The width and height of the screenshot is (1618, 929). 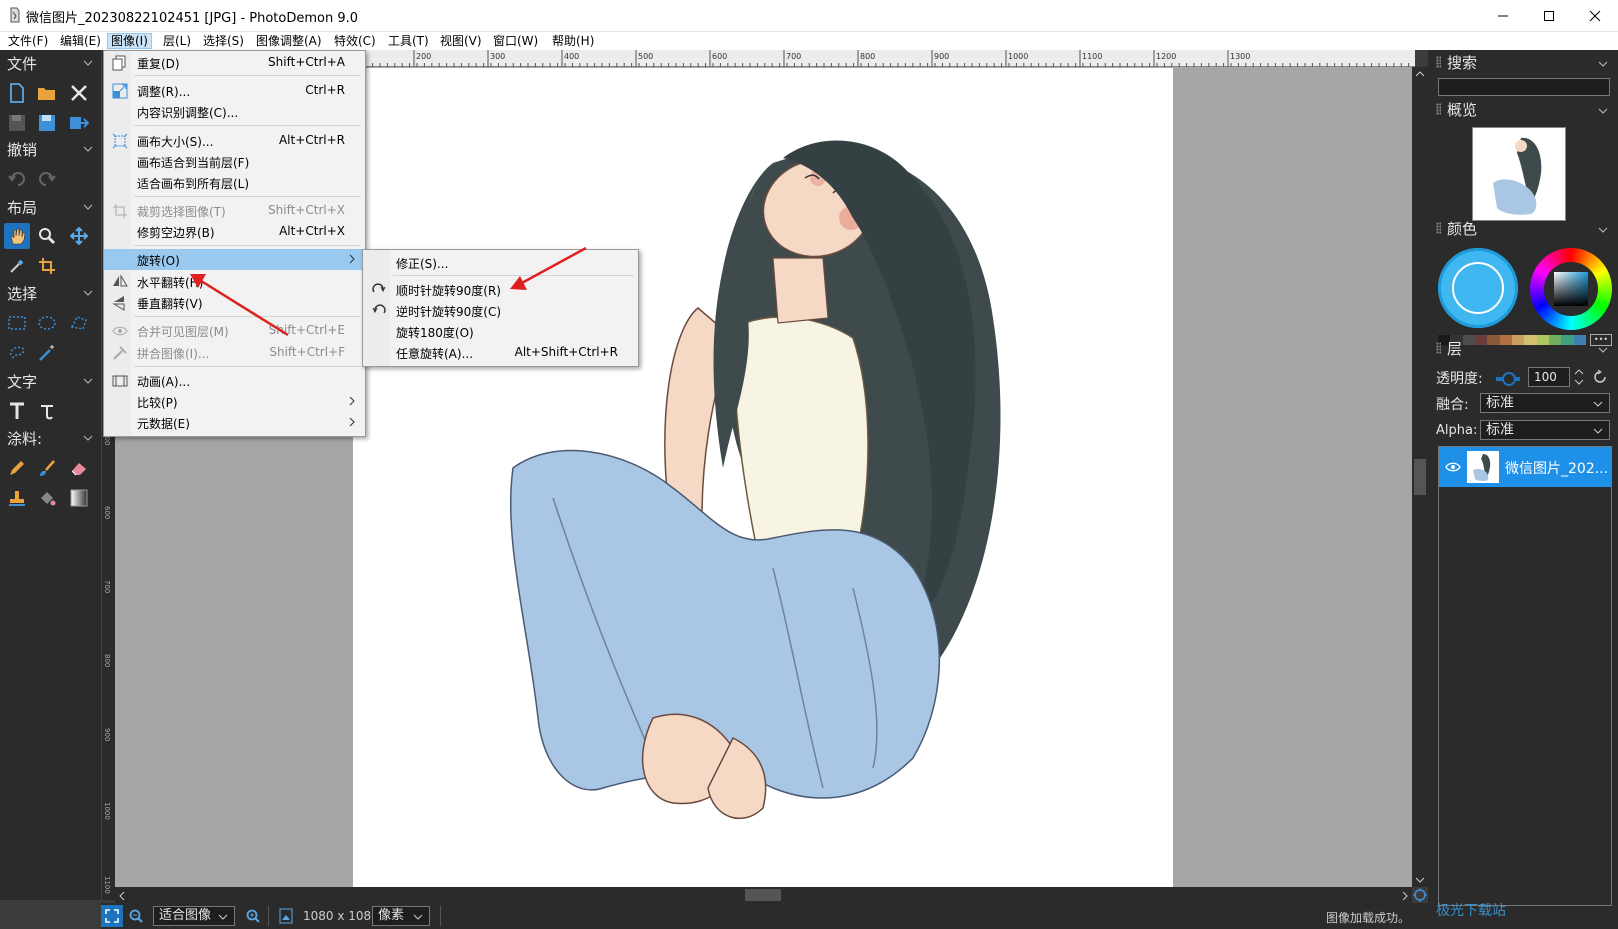 I want to click on search-input, so click(x=1524, y=87).